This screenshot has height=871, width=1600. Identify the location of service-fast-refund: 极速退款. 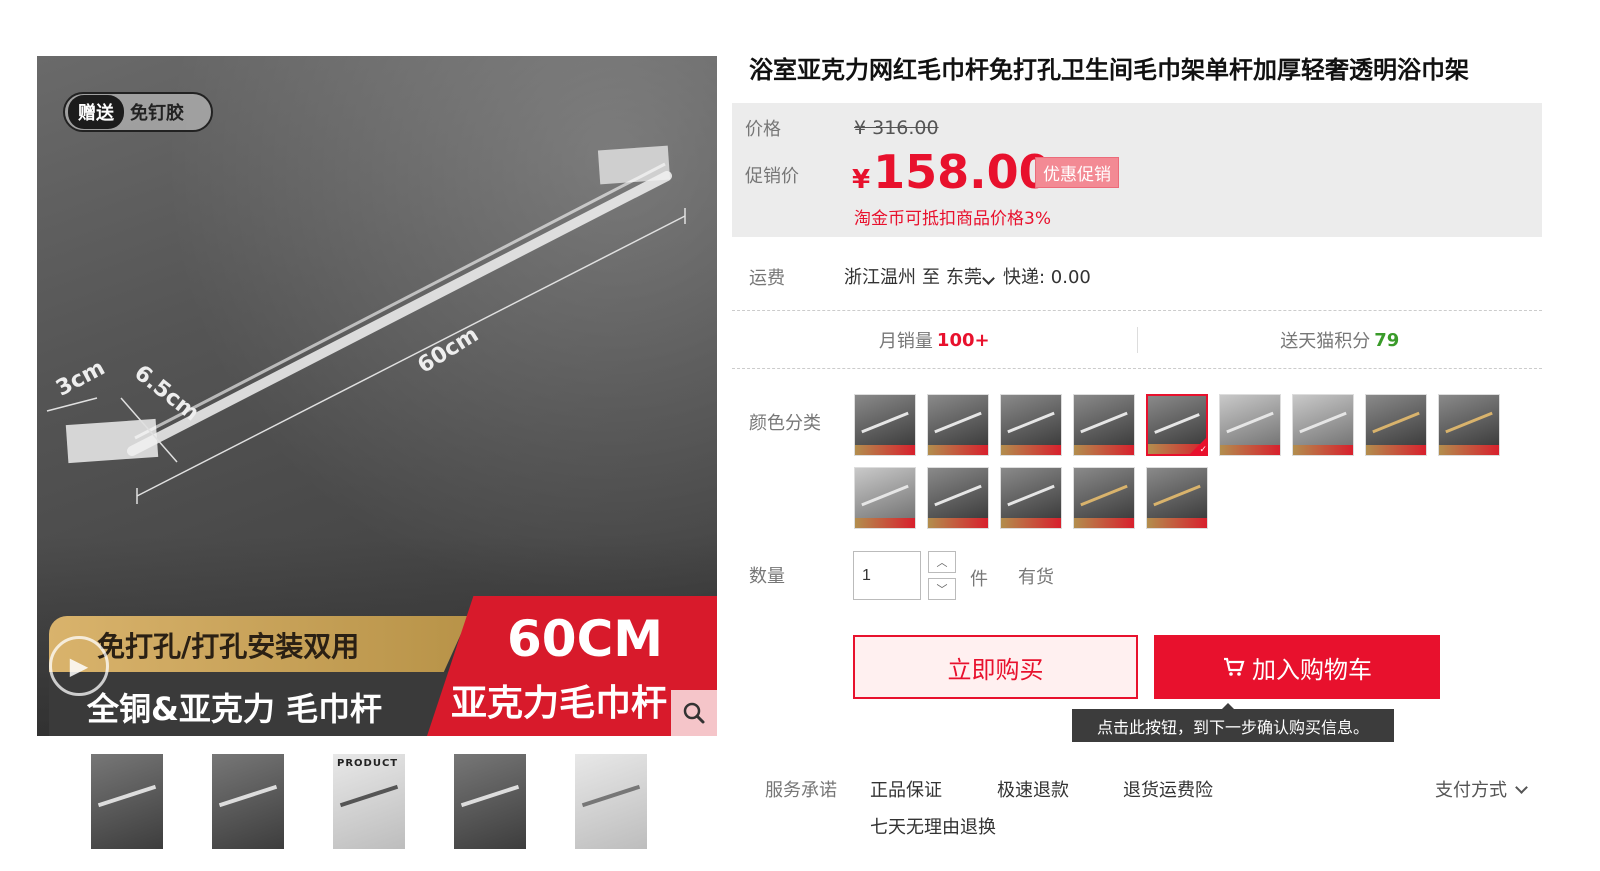
(1033, 789).